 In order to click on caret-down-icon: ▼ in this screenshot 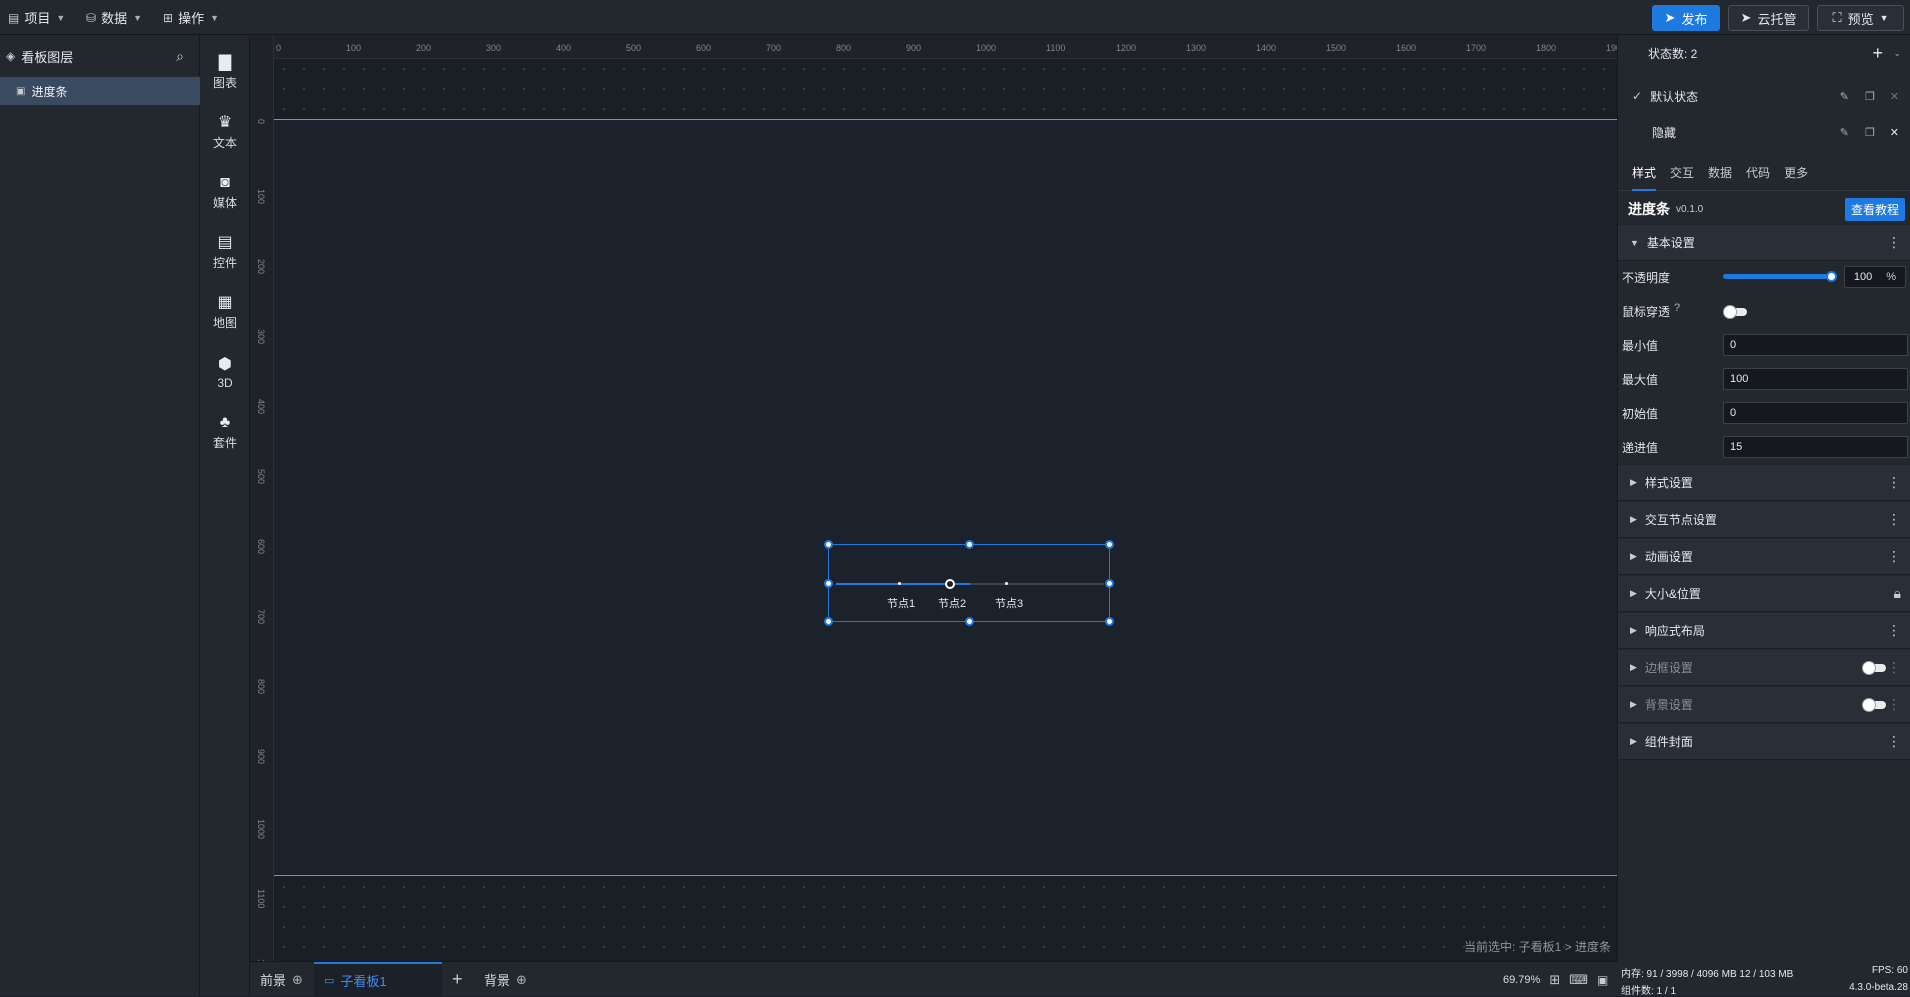, I will do `click(1634, 242)`.